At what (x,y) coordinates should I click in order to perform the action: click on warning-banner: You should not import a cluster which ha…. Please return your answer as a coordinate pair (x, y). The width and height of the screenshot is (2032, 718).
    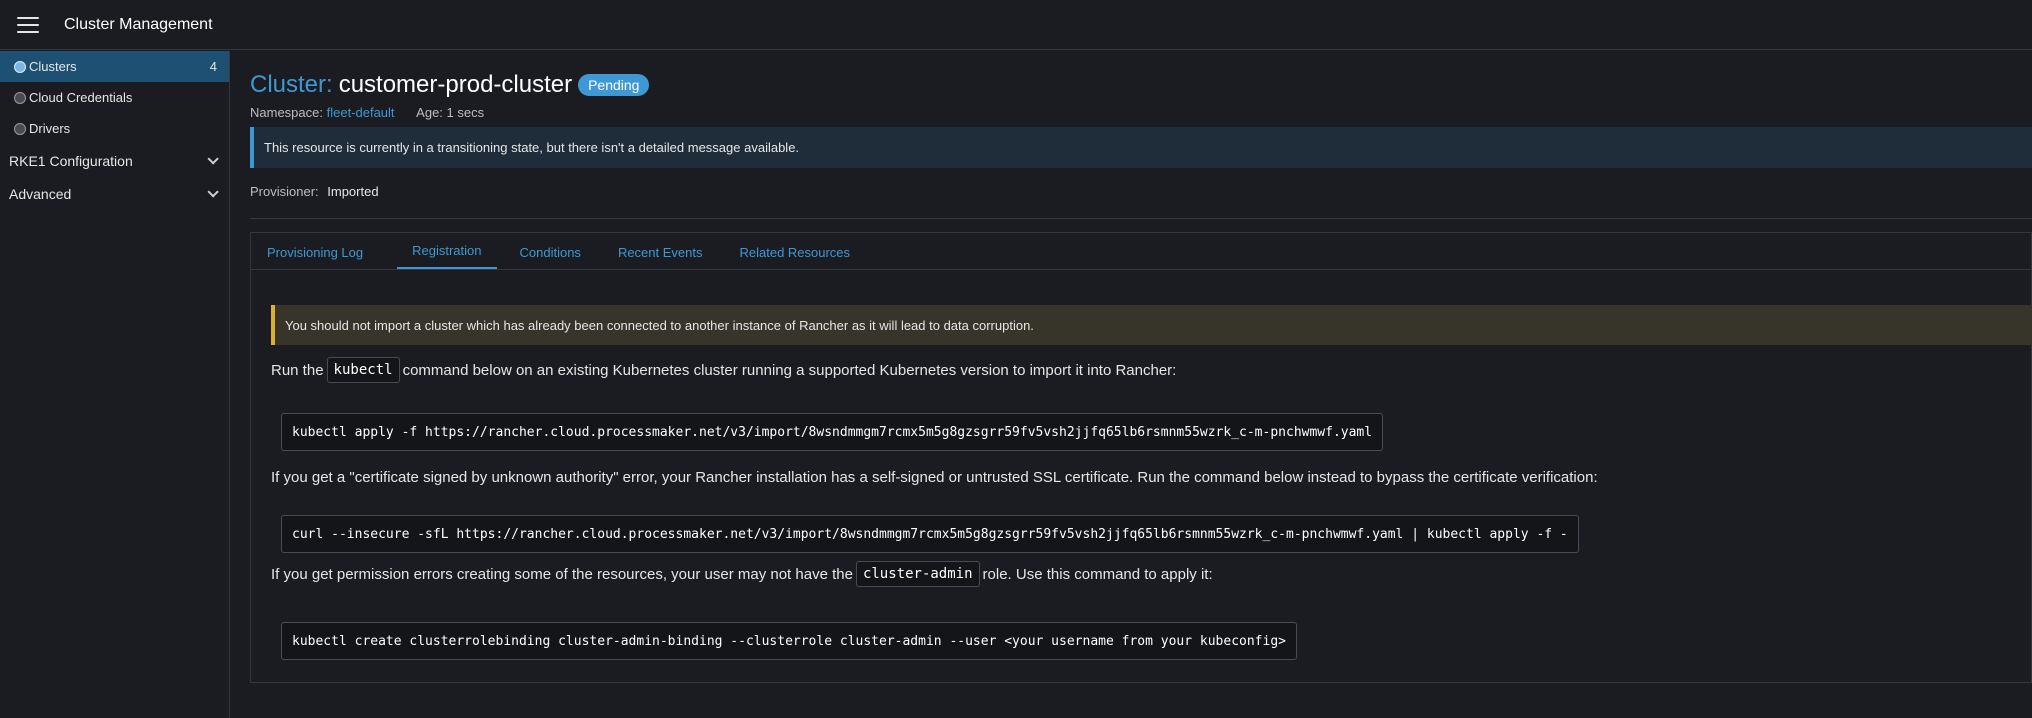
    Looking at the image, I should click on (1151, 325).